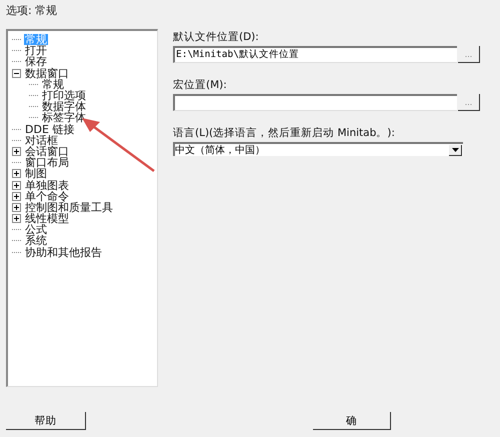 The height and width of the screenshot is (437, 500). Describe the element at coordinates (315, 54) in the screenshot. I see `input-field: E:\Minitab\默认文件位置` at that location.